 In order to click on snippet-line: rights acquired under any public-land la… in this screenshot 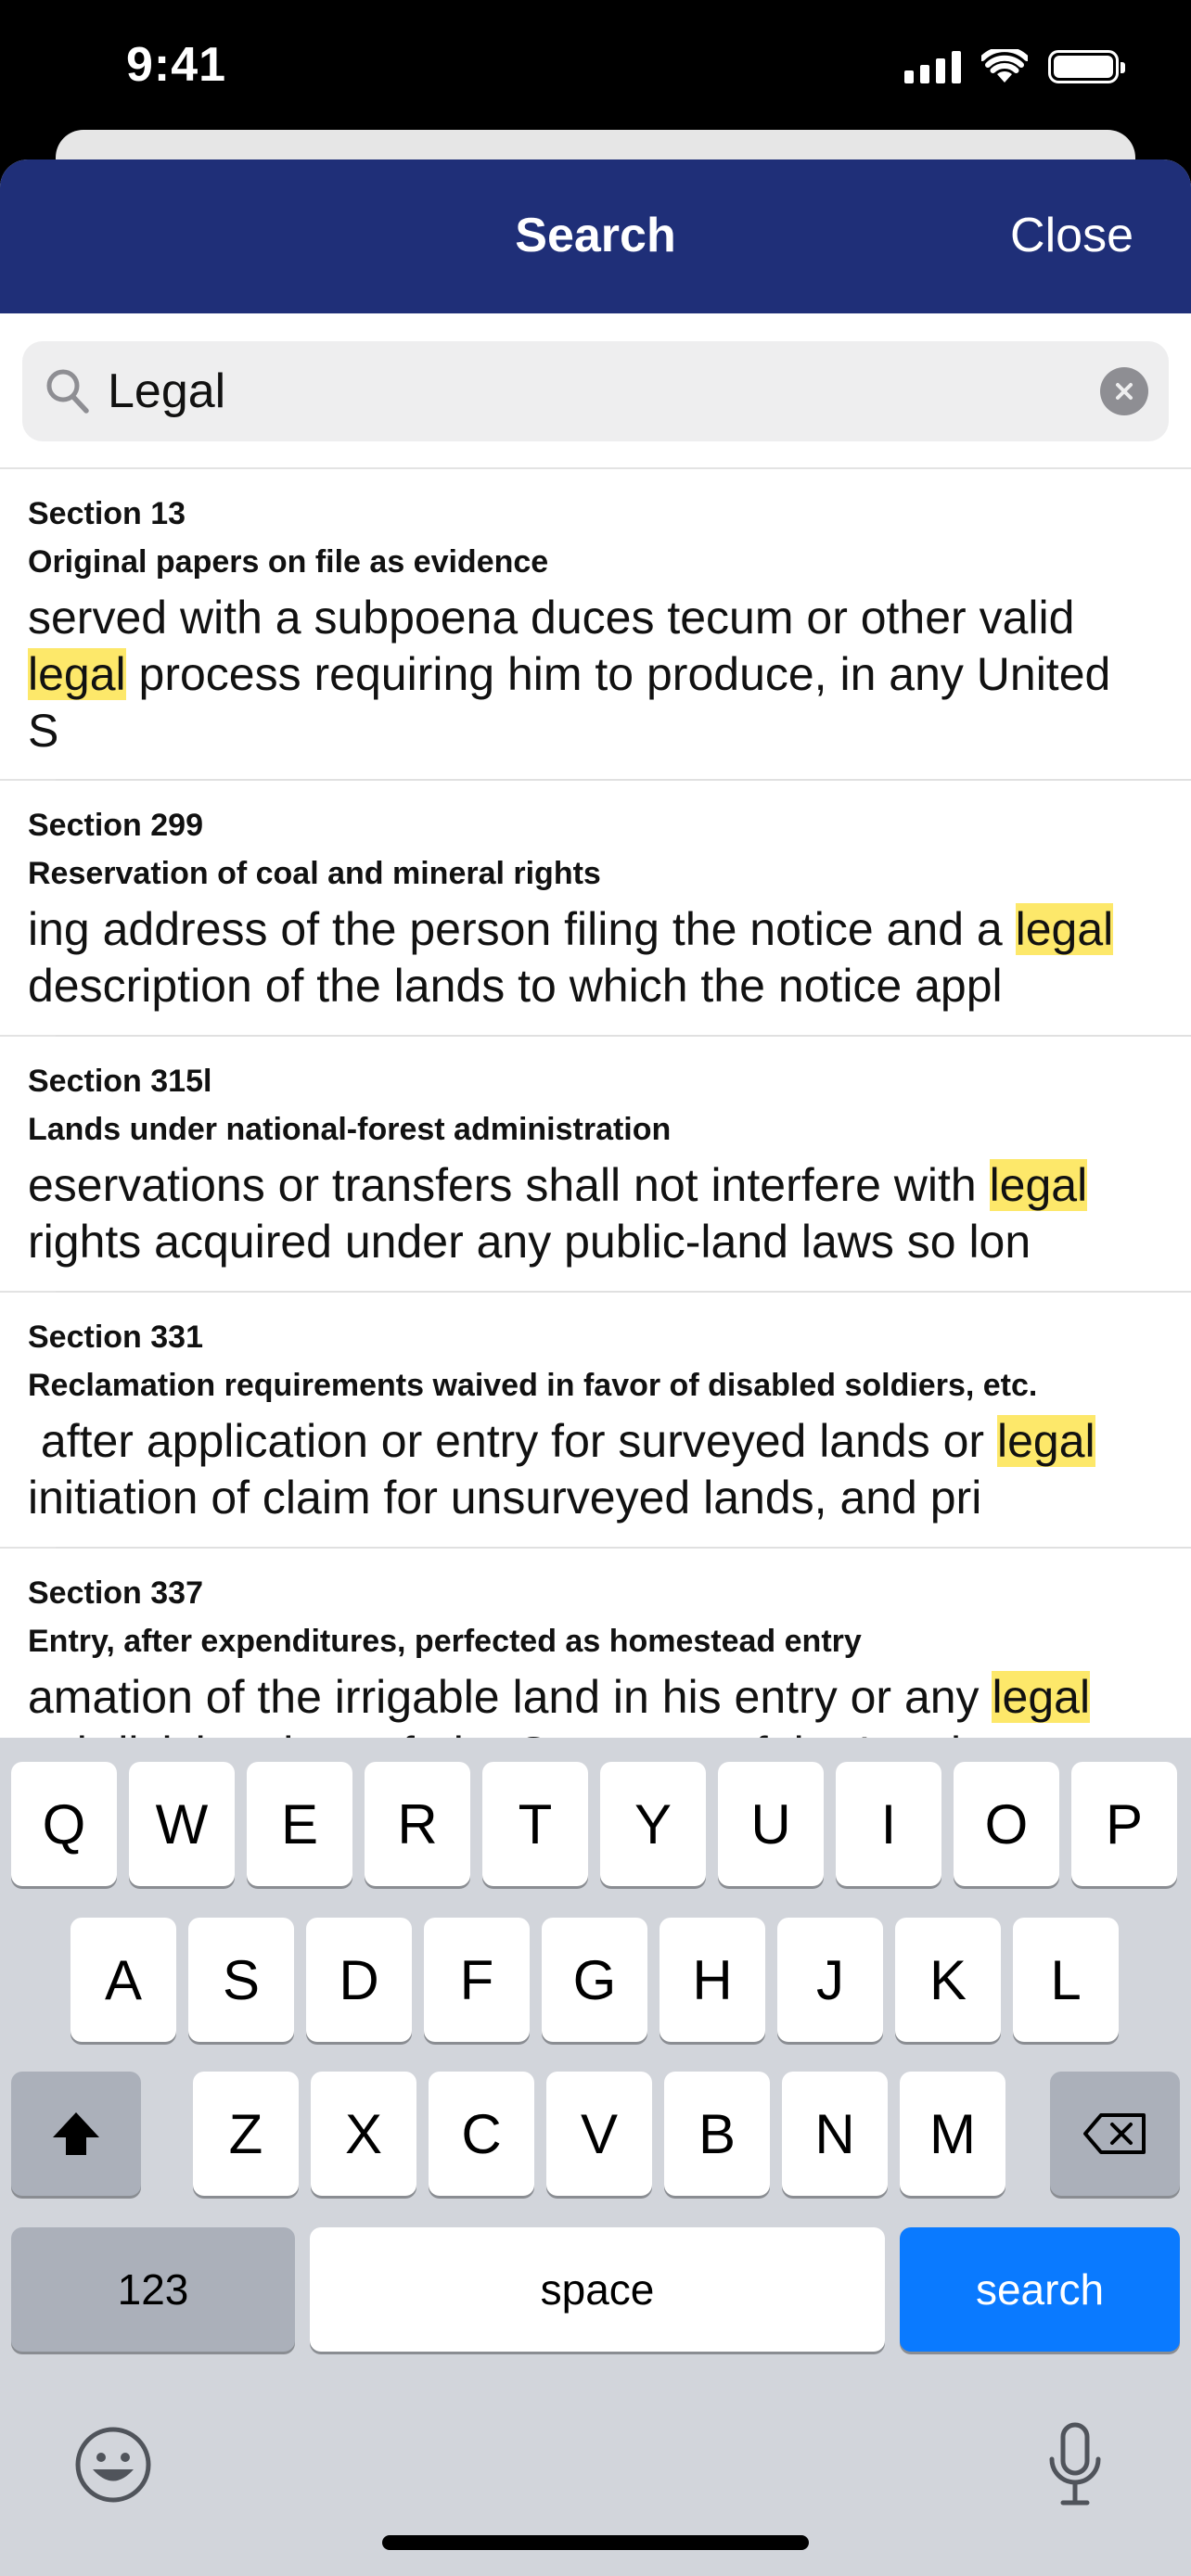, I will do `click(595, 1242)`.